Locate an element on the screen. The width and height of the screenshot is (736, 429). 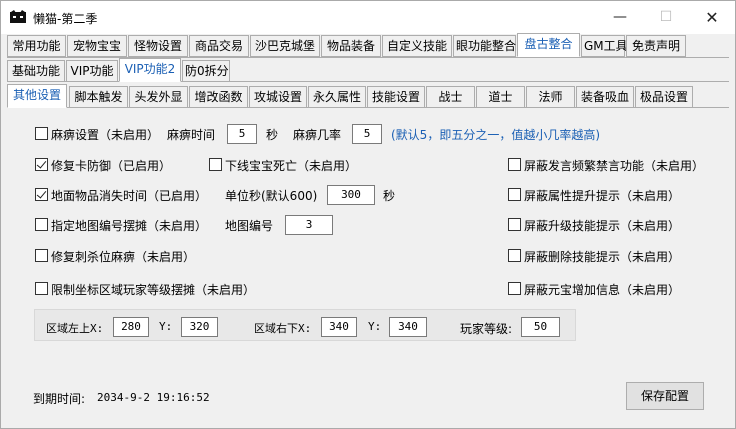
map-stall-label: 指定地图编号摆摊（未启用） is located at coordinates (129, 226).